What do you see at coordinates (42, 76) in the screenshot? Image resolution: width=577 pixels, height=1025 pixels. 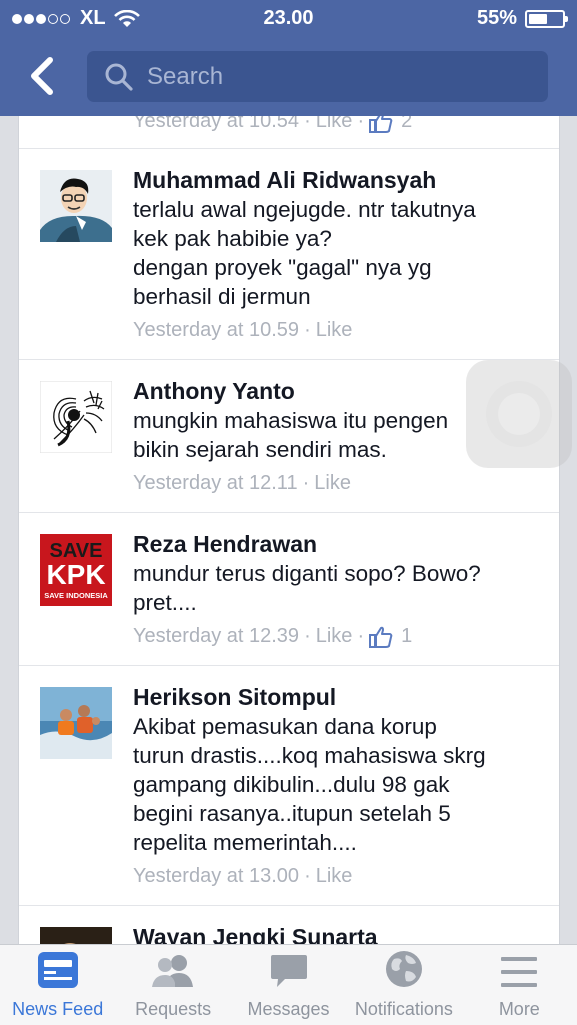 I see `back-chevron-button` at bounding box center [42, 76].